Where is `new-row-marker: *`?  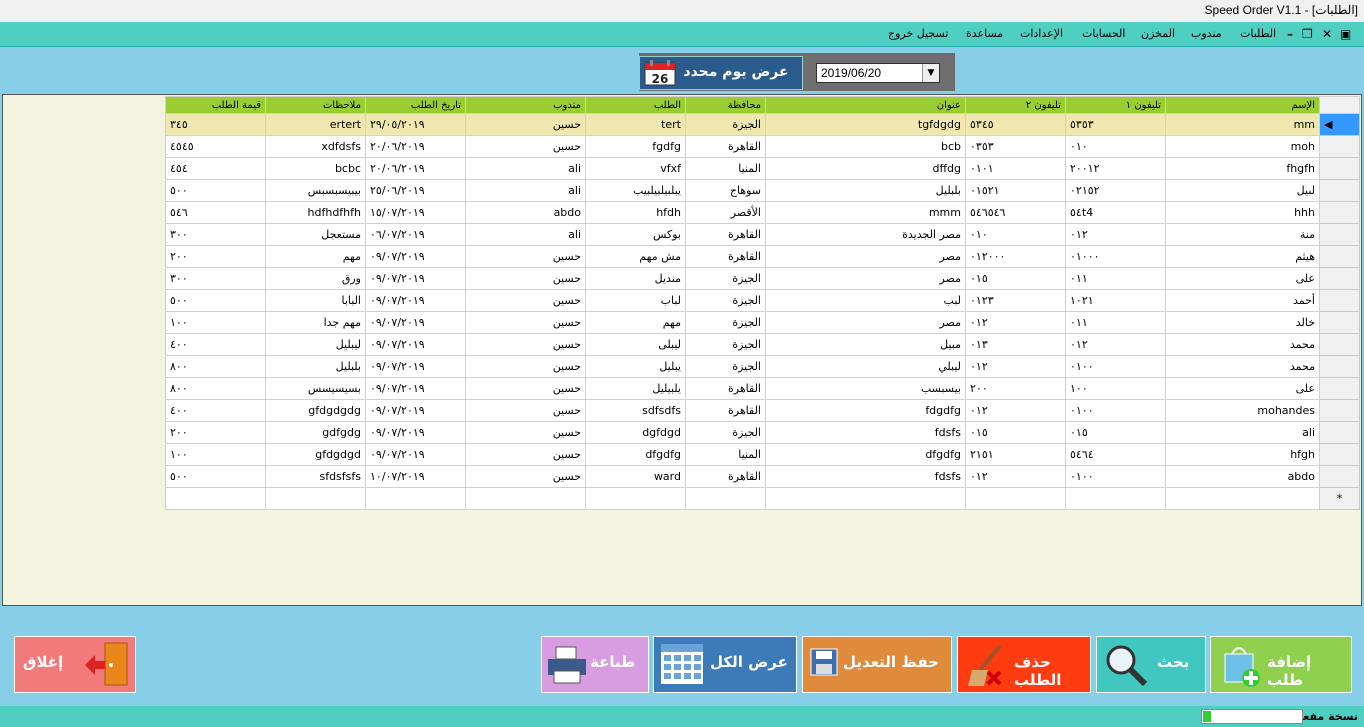
new-row-marker: * is located at coordinates (1339, 498).